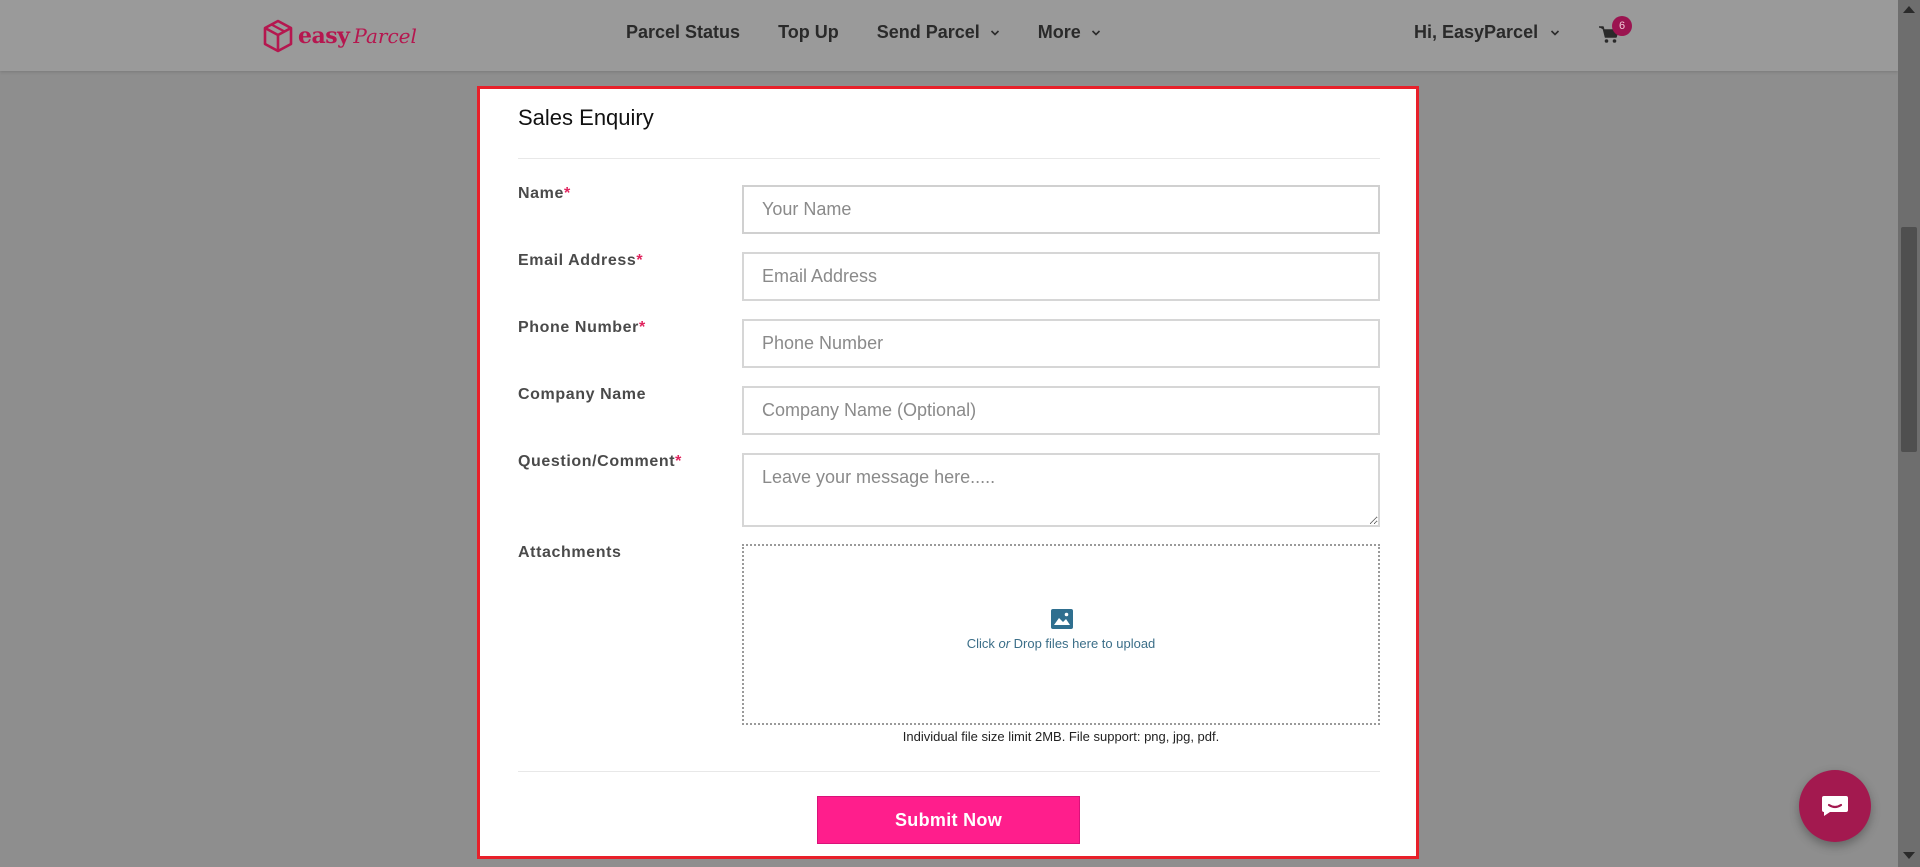 The image size is (1920, 867). What do you see at coordinates (570, 552) in the screenshot?
I see `attachments-label: Attachments` at bounding box center [570, 552].